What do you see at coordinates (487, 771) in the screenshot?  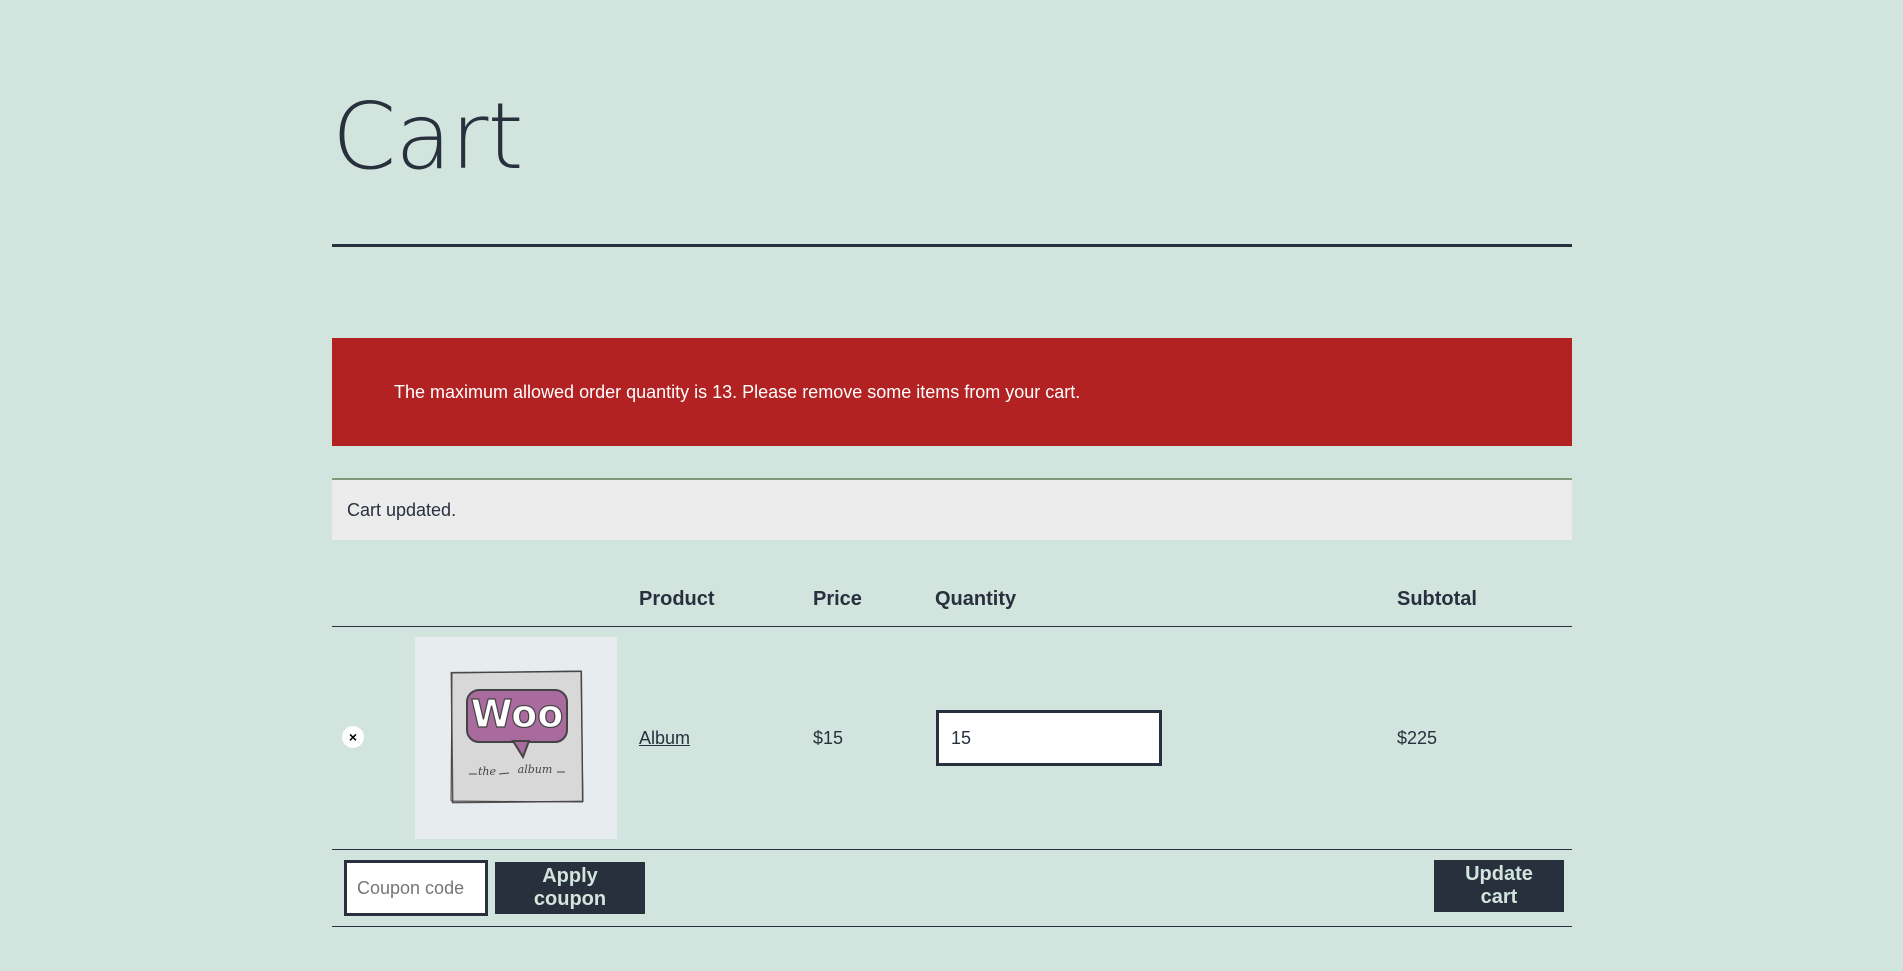 I see `thumbnail-sub-text-1: the` at bounding box center [487, 771].